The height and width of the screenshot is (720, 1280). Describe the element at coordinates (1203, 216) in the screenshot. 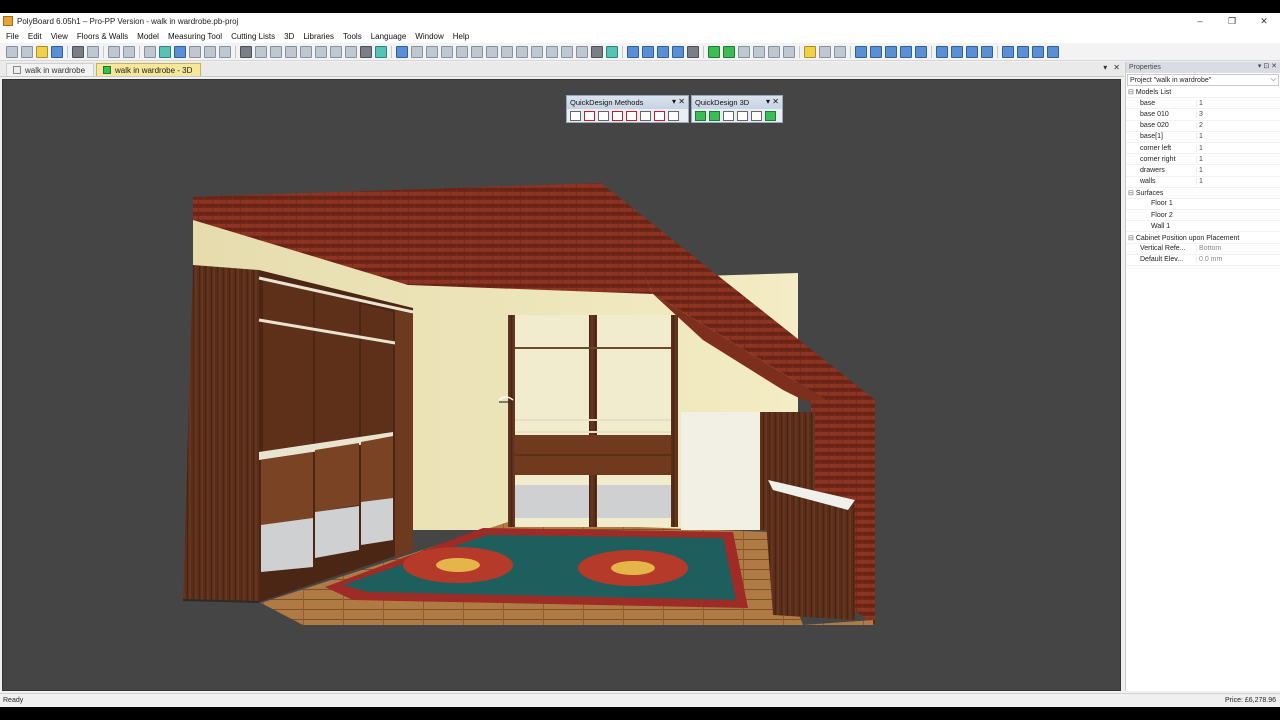

I see `surface-row-floor-2: Floor 2` at that location.